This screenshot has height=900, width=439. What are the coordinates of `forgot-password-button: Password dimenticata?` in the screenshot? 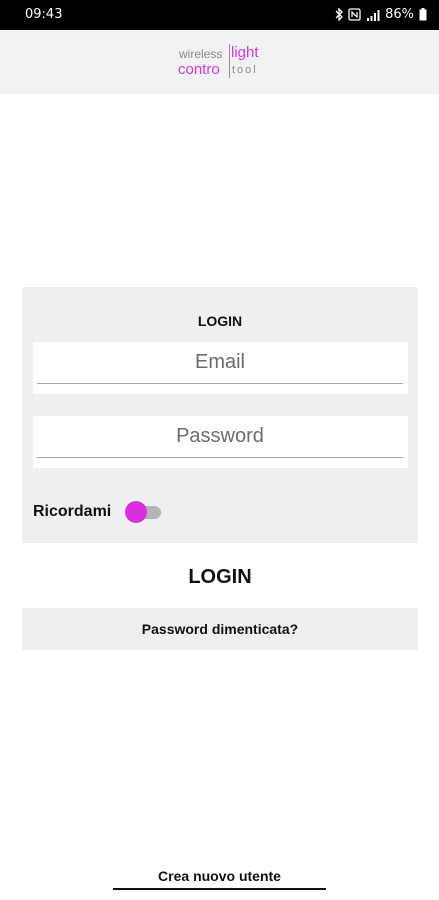 It's located at (220, 629).